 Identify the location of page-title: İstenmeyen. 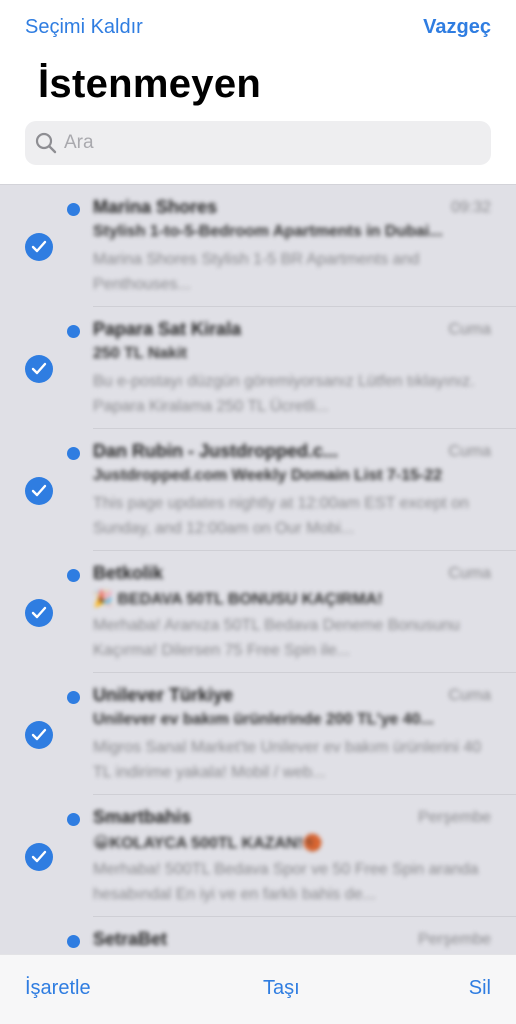
(150, 84).